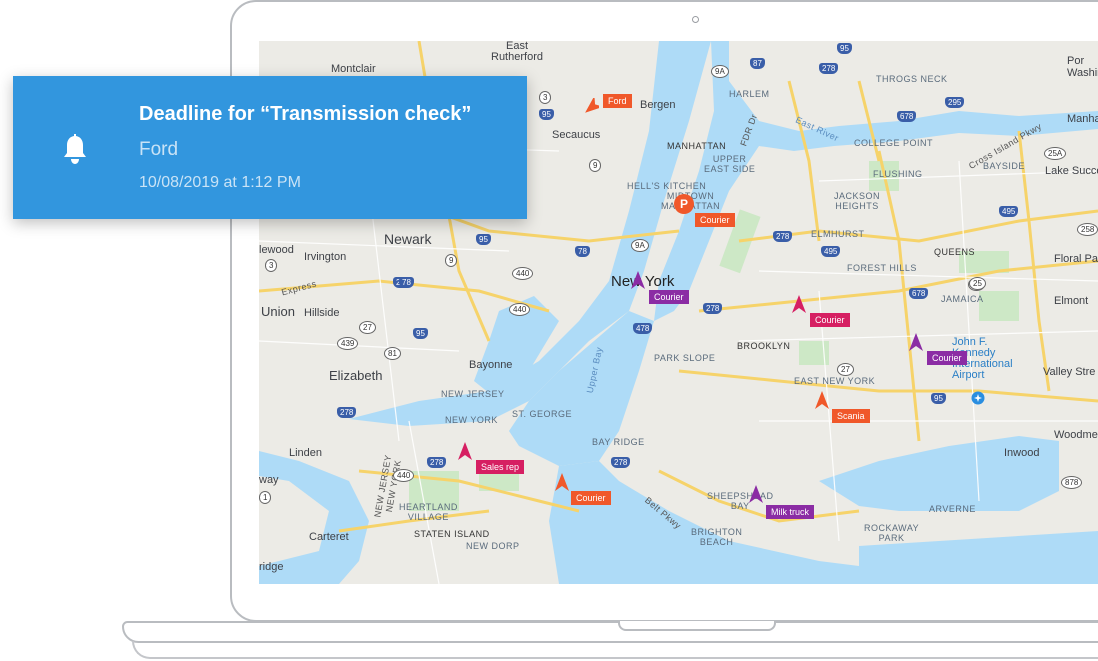 The image size is (1098, 661). I want to click on place-inwood: Inwood, so click(1022, 453).